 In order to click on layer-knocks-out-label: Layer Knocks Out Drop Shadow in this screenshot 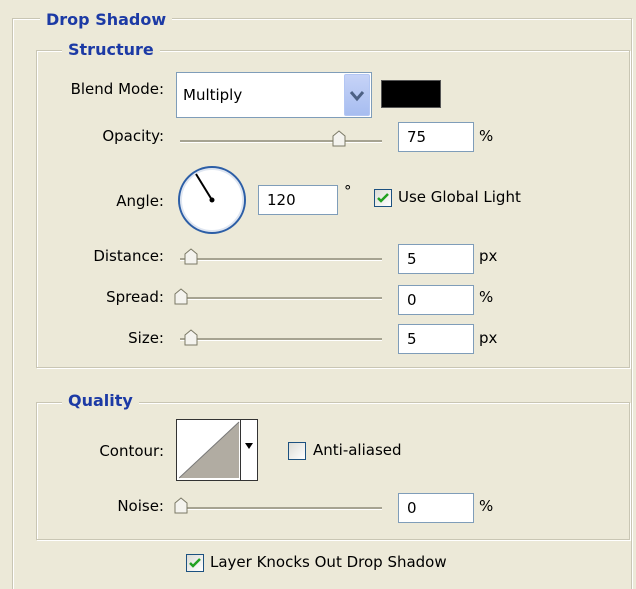, I will do `click(328, 562)`.